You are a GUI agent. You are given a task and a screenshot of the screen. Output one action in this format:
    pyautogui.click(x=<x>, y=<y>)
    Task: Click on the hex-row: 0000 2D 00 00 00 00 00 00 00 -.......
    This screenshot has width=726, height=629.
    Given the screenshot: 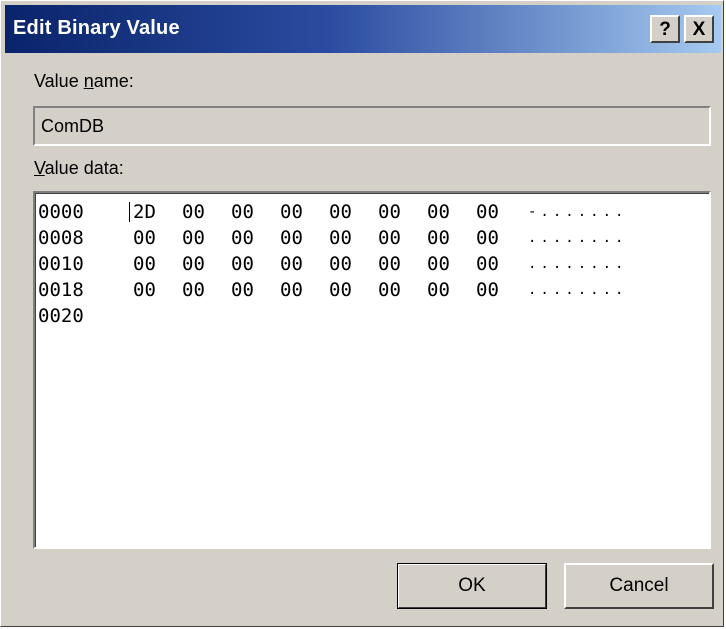 What is the action you would take?
    pyautogui.click(x=373, y=212)
    